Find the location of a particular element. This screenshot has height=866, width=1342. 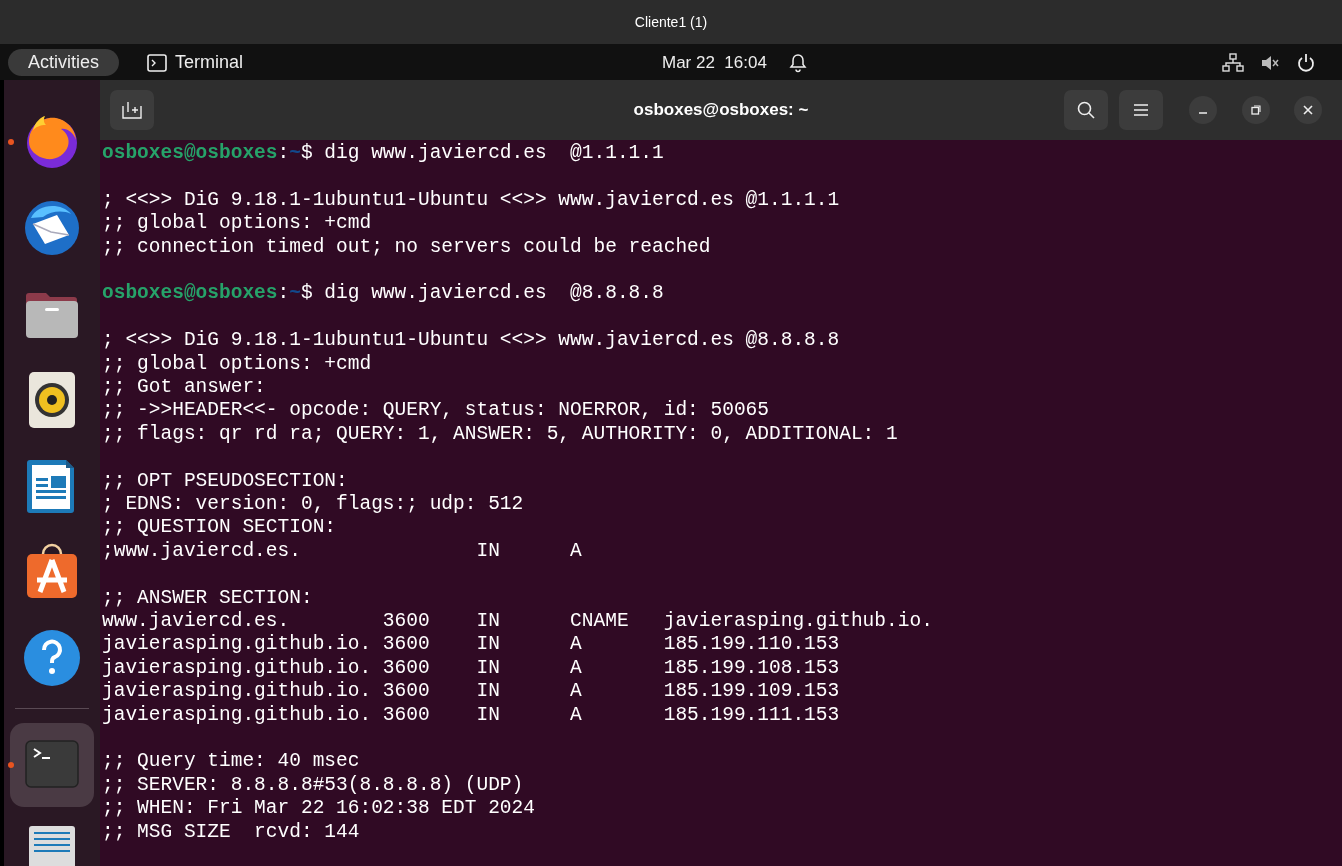

output-line: ;; ANSWER SECTION: is located at coordinates (207, 598).